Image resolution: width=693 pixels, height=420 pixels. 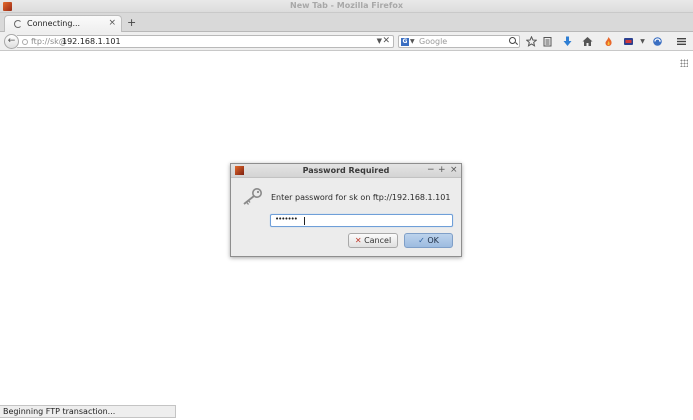 What do you see at coordinates (531, 41) in the screenshot?
I see `star-icon` at bounding box center [531, 41].